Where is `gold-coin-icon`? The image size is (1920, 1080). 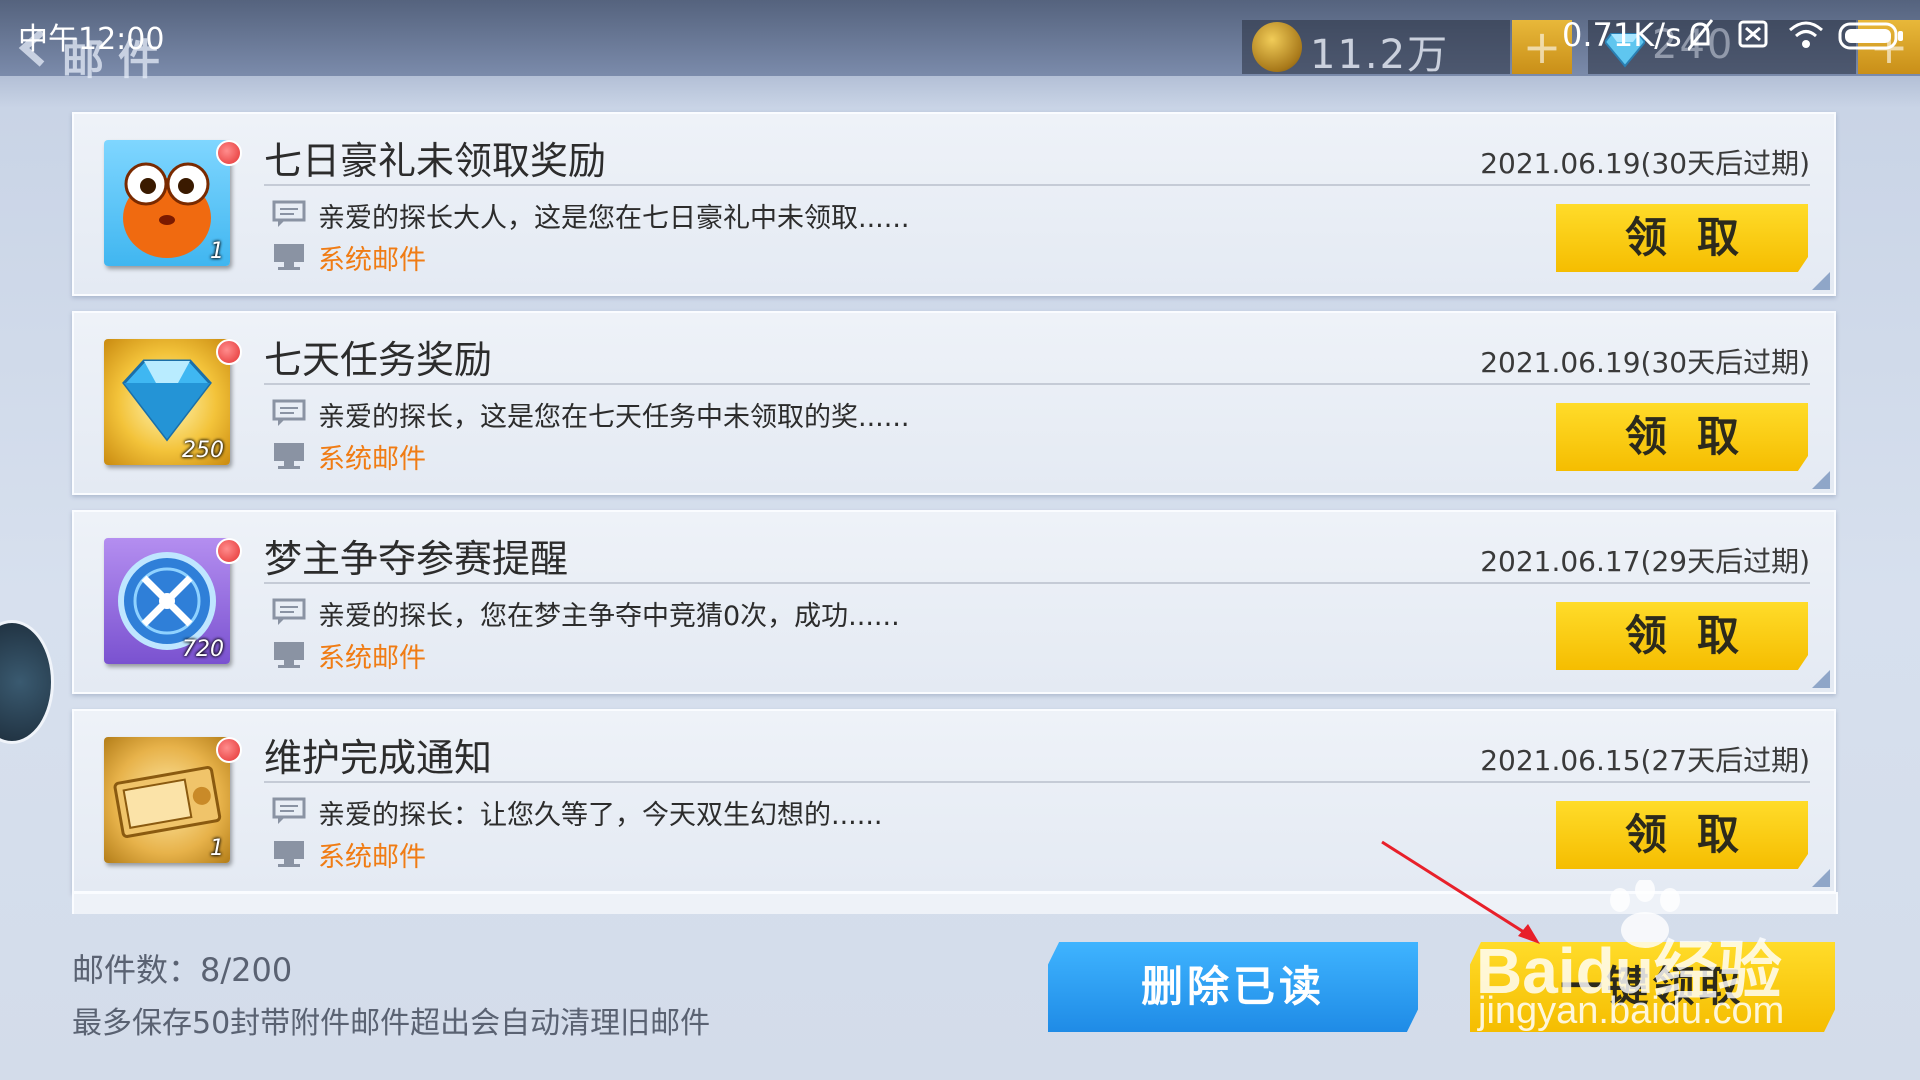
gold-coin-icon is located at coordinates (1277, 47).